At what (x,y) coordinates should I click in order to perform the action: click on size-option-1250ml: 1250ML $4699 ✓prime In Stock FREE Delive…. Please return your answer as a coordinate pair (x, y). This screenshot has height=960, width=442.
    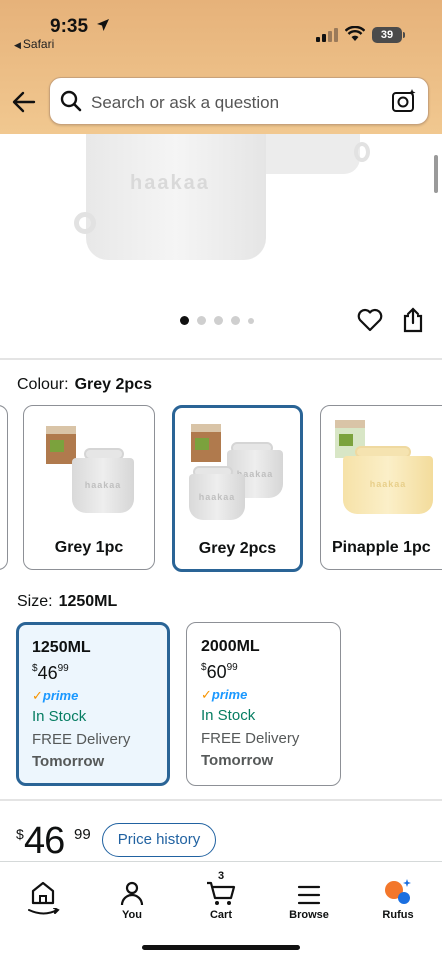
    Looking at the image, I should click on (93, 704).